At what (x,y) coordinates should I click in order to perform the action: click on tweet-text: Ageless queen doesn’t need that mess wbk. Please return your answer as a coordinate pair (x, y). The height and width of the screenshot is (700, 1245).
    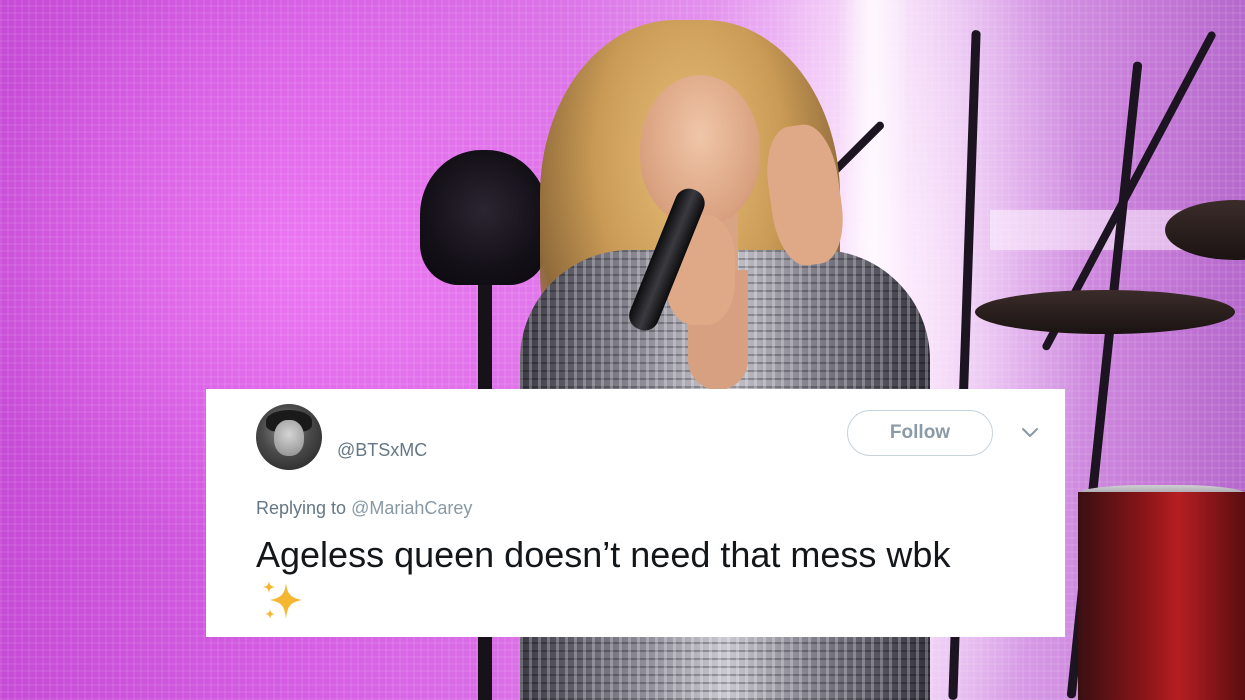
    Looking at the image, I should click on (603, 554).